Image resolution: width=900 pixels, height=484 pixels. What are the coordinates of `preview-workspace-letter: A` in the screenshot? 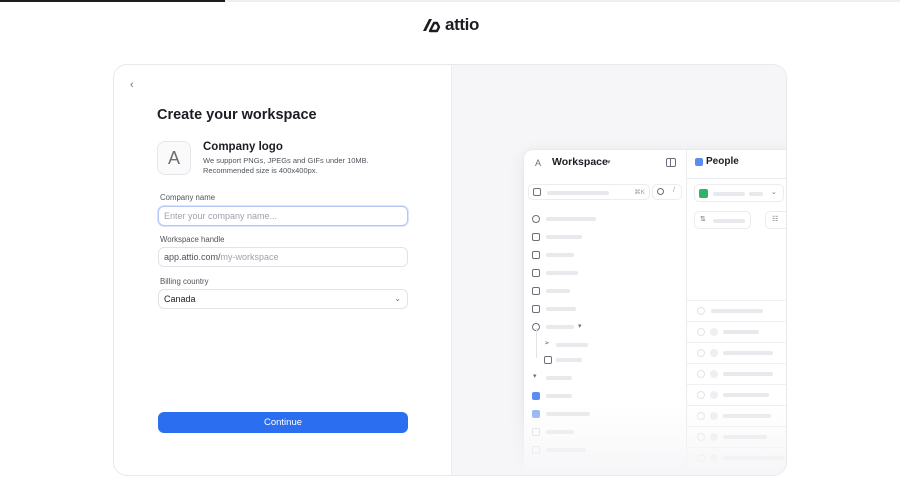 It's located at (538, 163).